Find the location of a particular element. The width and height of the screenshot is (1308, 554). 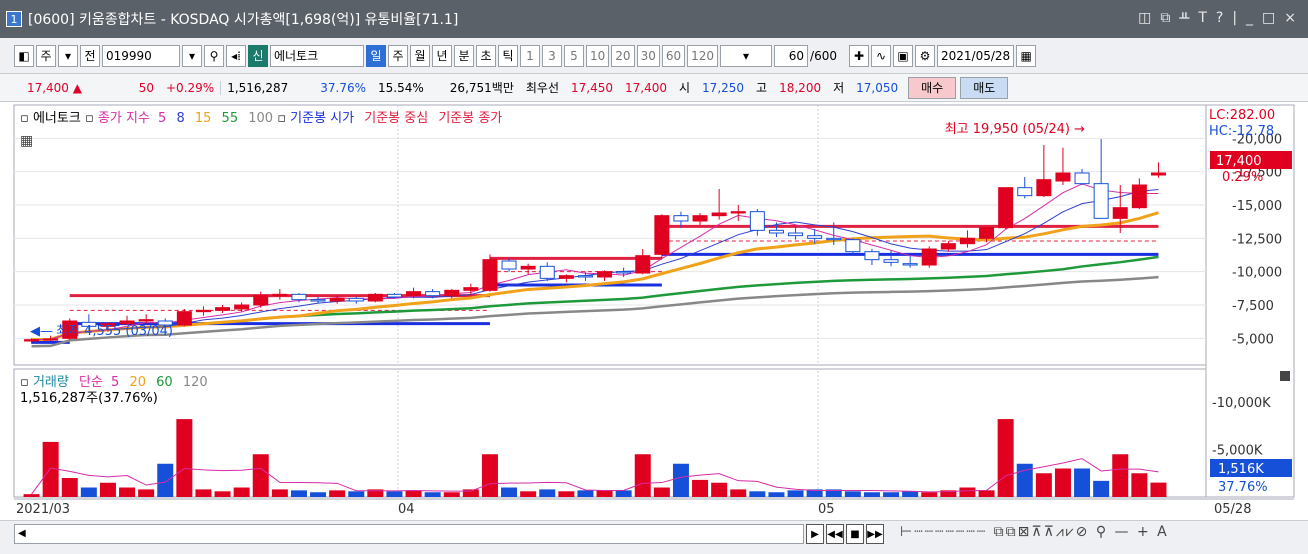

layout-toggle-icon: ◧ is located at coordinates (24, 55).